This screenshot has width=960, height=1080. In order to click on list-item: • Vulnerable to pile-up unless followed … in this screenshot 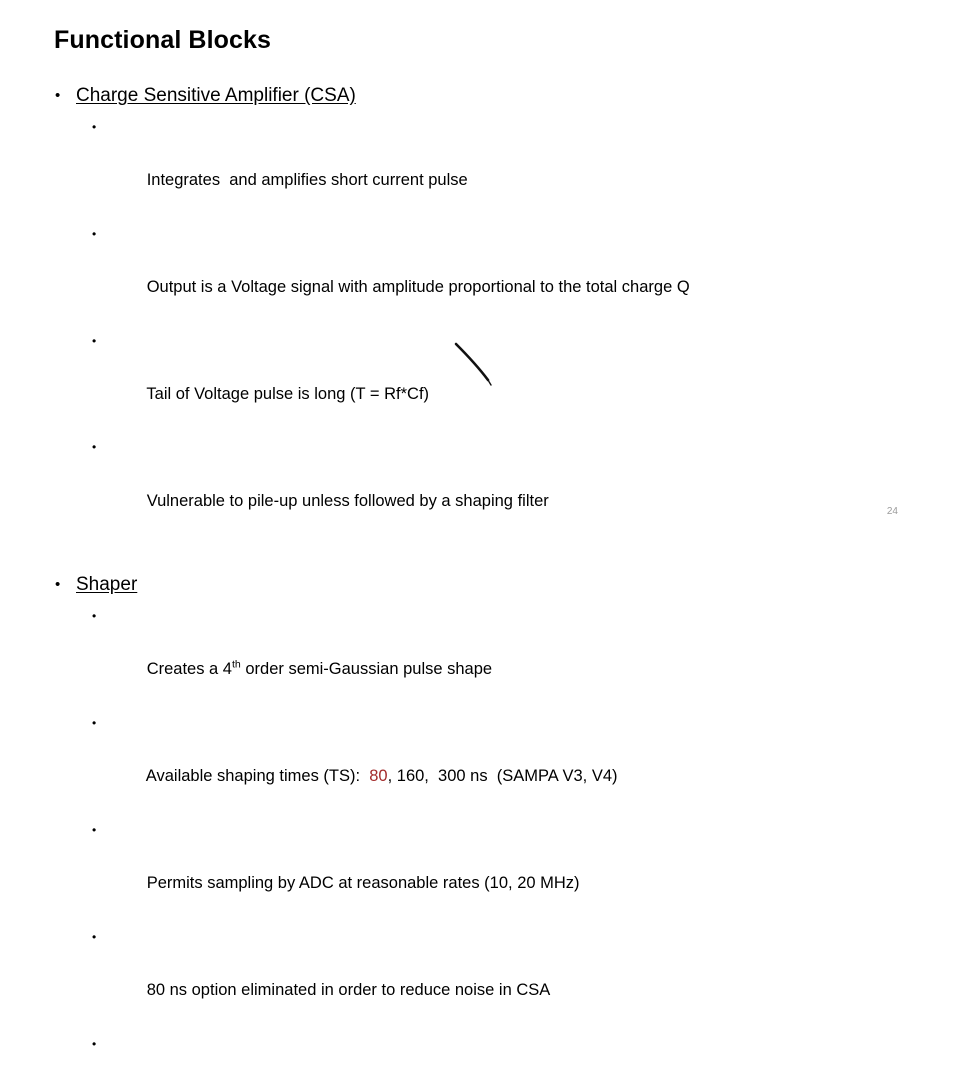, I will do `click(480, 487)`.